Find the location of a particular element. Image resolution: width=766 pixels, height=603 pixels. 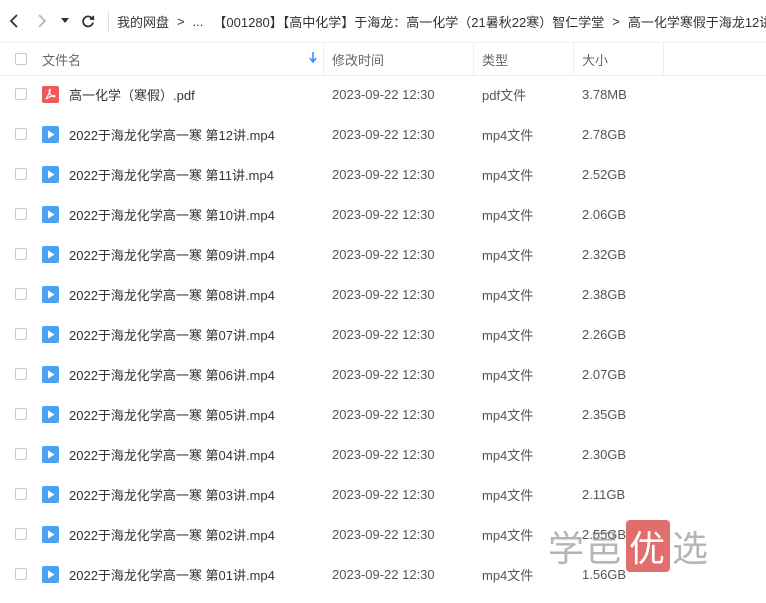

nav-buttons is located at coordinates (51, 21).